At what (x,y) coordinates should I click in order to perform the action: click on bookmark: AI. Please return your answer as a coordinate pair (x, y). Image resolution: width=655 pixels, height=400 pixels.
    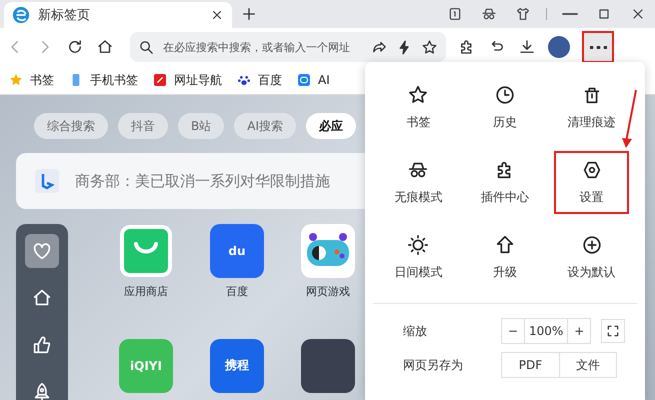
    Looking at the image, I should click on (313, 80).